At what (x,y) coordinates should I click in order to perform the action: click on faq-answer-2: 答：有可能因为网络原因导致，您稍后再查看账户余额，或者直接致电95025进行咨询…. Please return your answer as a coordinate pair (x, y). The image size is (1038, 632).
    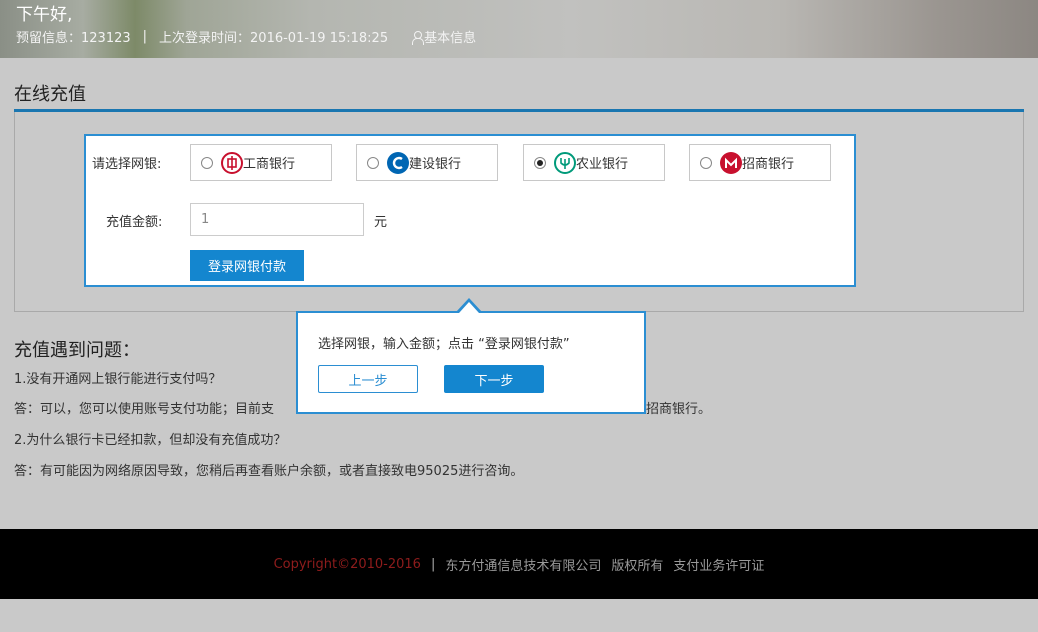
    Looking at the image, I should click on (269, 471).